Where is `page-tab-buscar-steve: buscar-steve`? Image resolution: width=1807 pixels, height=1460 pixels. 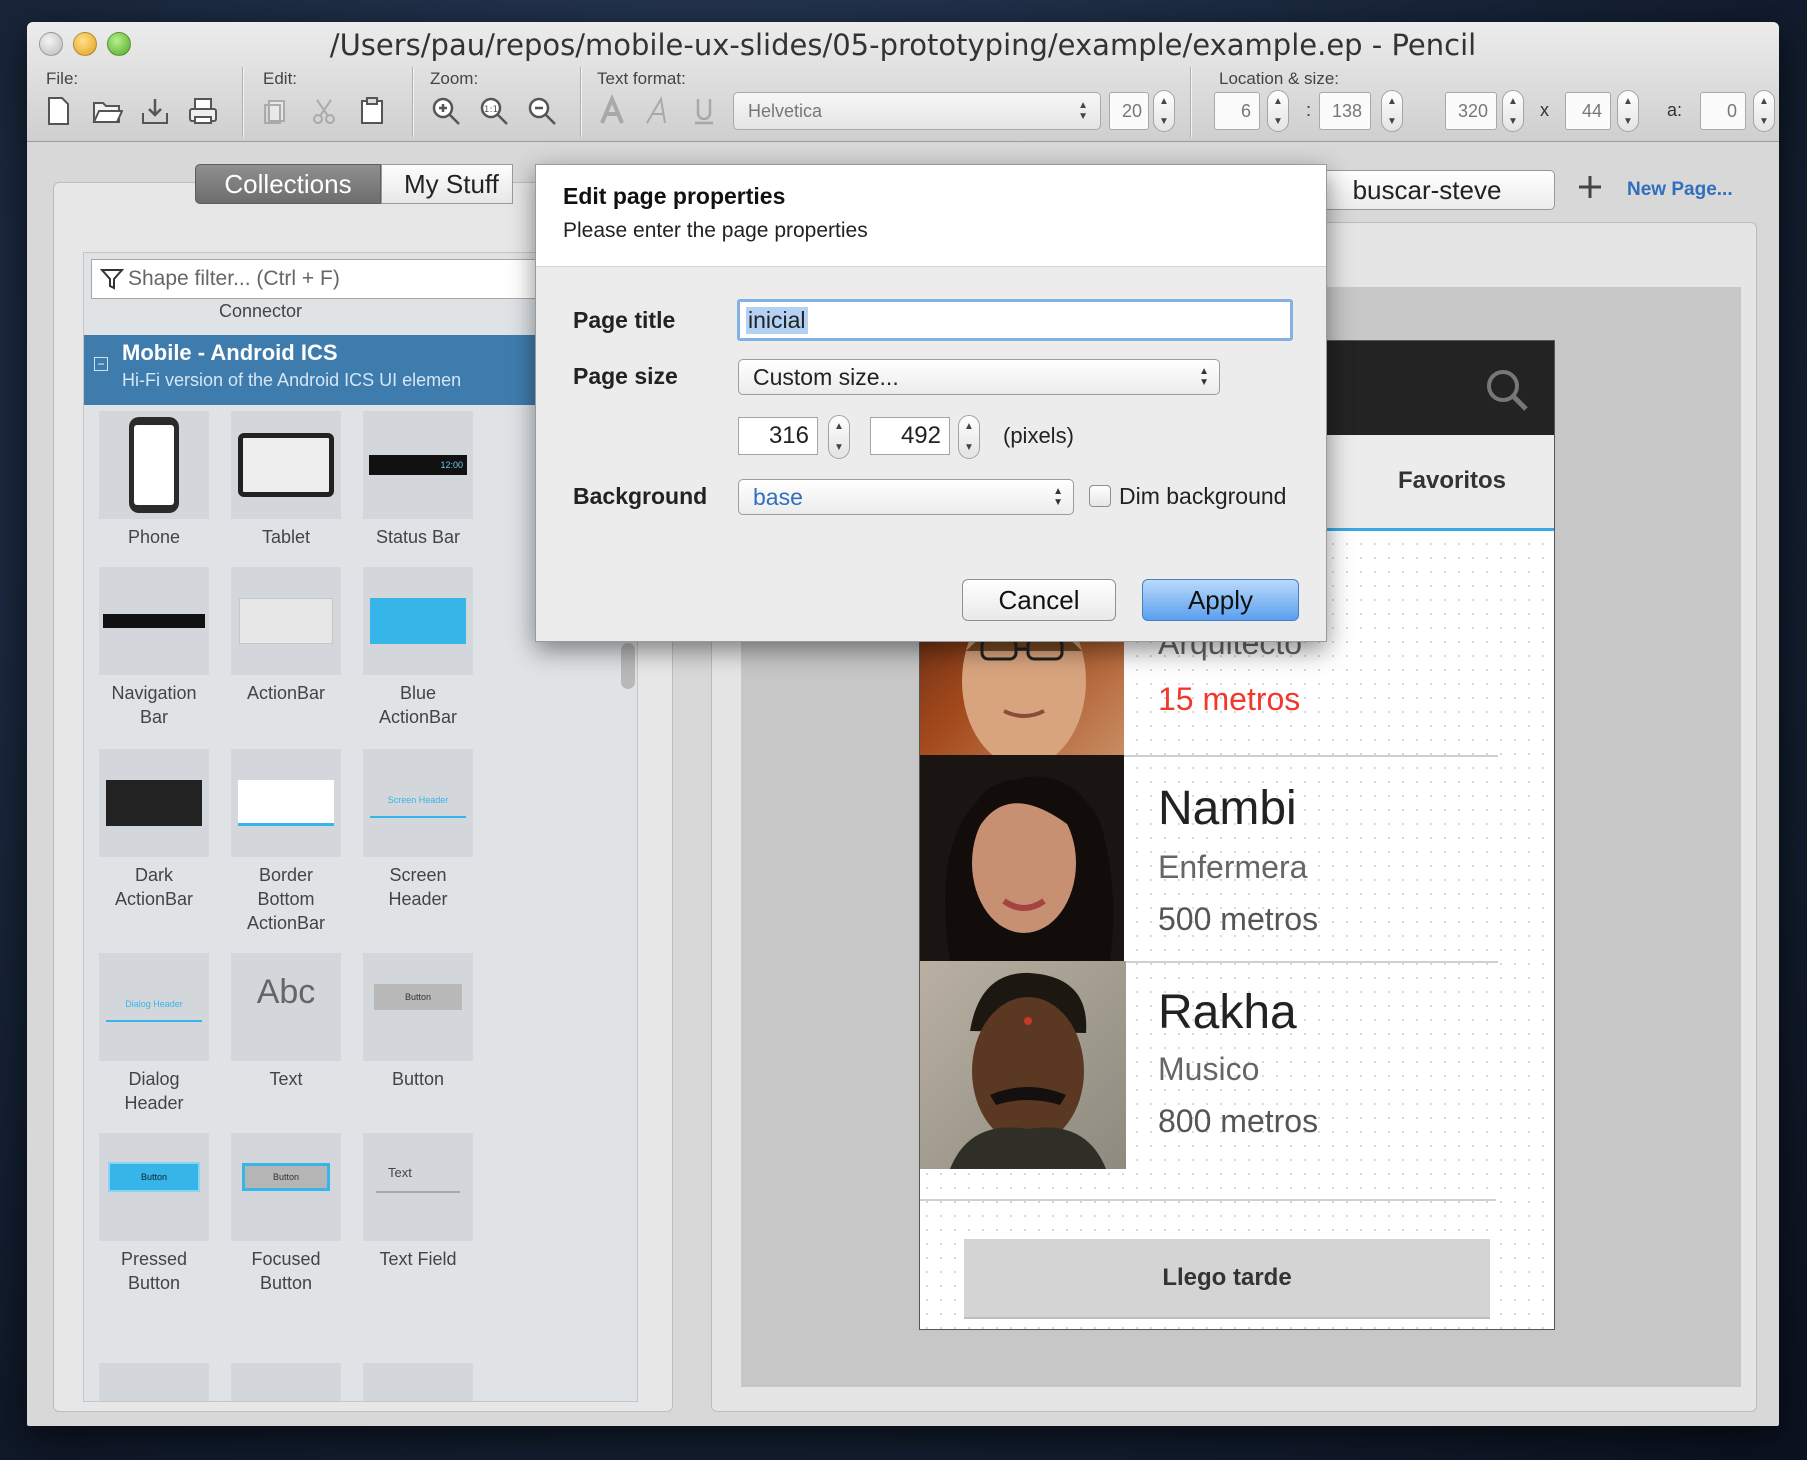
page-tab-buscar-steve: buscar-steve is located at coordinates (1427, 190).